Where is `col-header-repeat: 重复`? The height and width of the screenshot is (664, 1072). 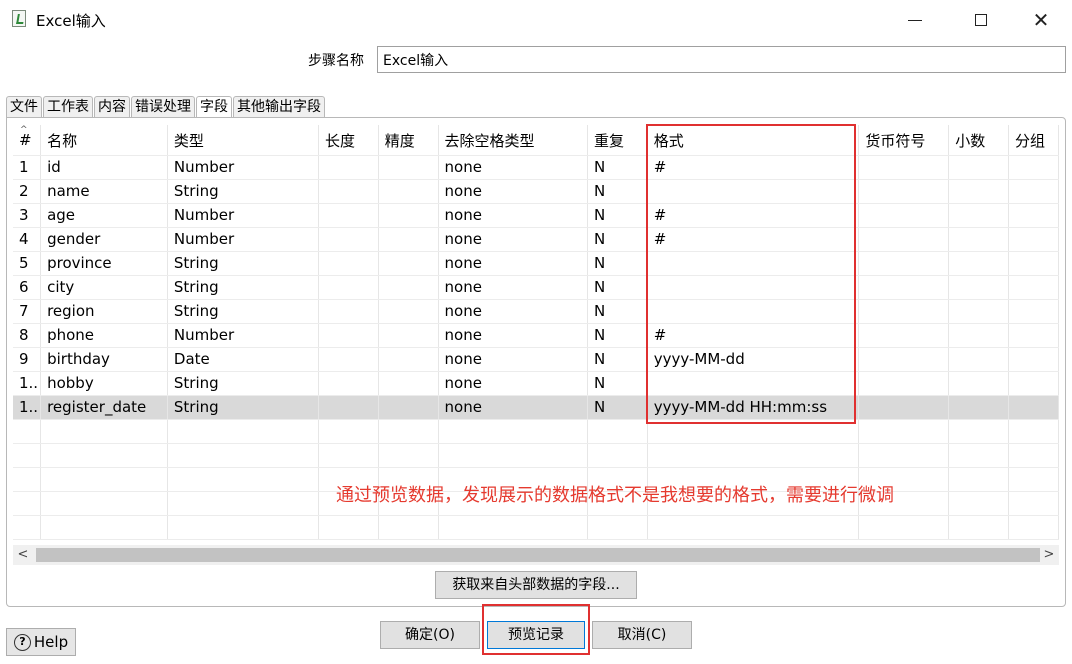 col-header-repeat: 重复 is located at coordinates (617, 140).